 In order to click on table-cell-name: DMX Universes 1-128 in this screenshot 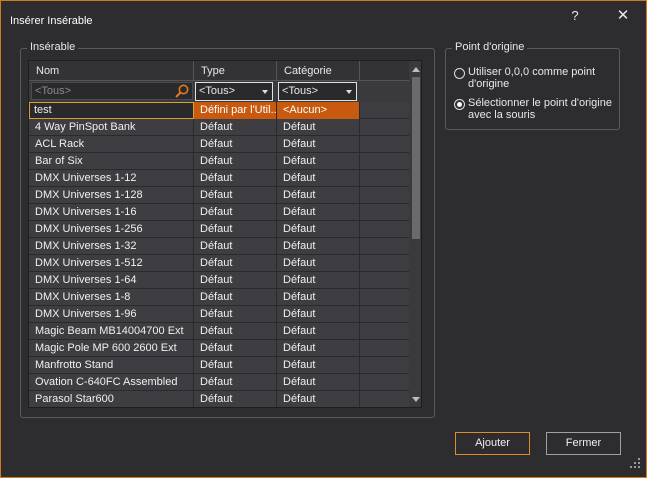, I will do `click(111, 195)`.